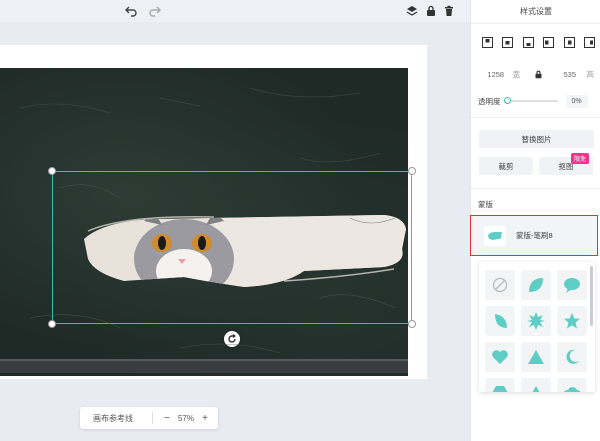 The image size is (600, 441). What do you see at coordinates (431, 11) in the screenshot?
I see `lock-icon` at bounding box center [431, 11].